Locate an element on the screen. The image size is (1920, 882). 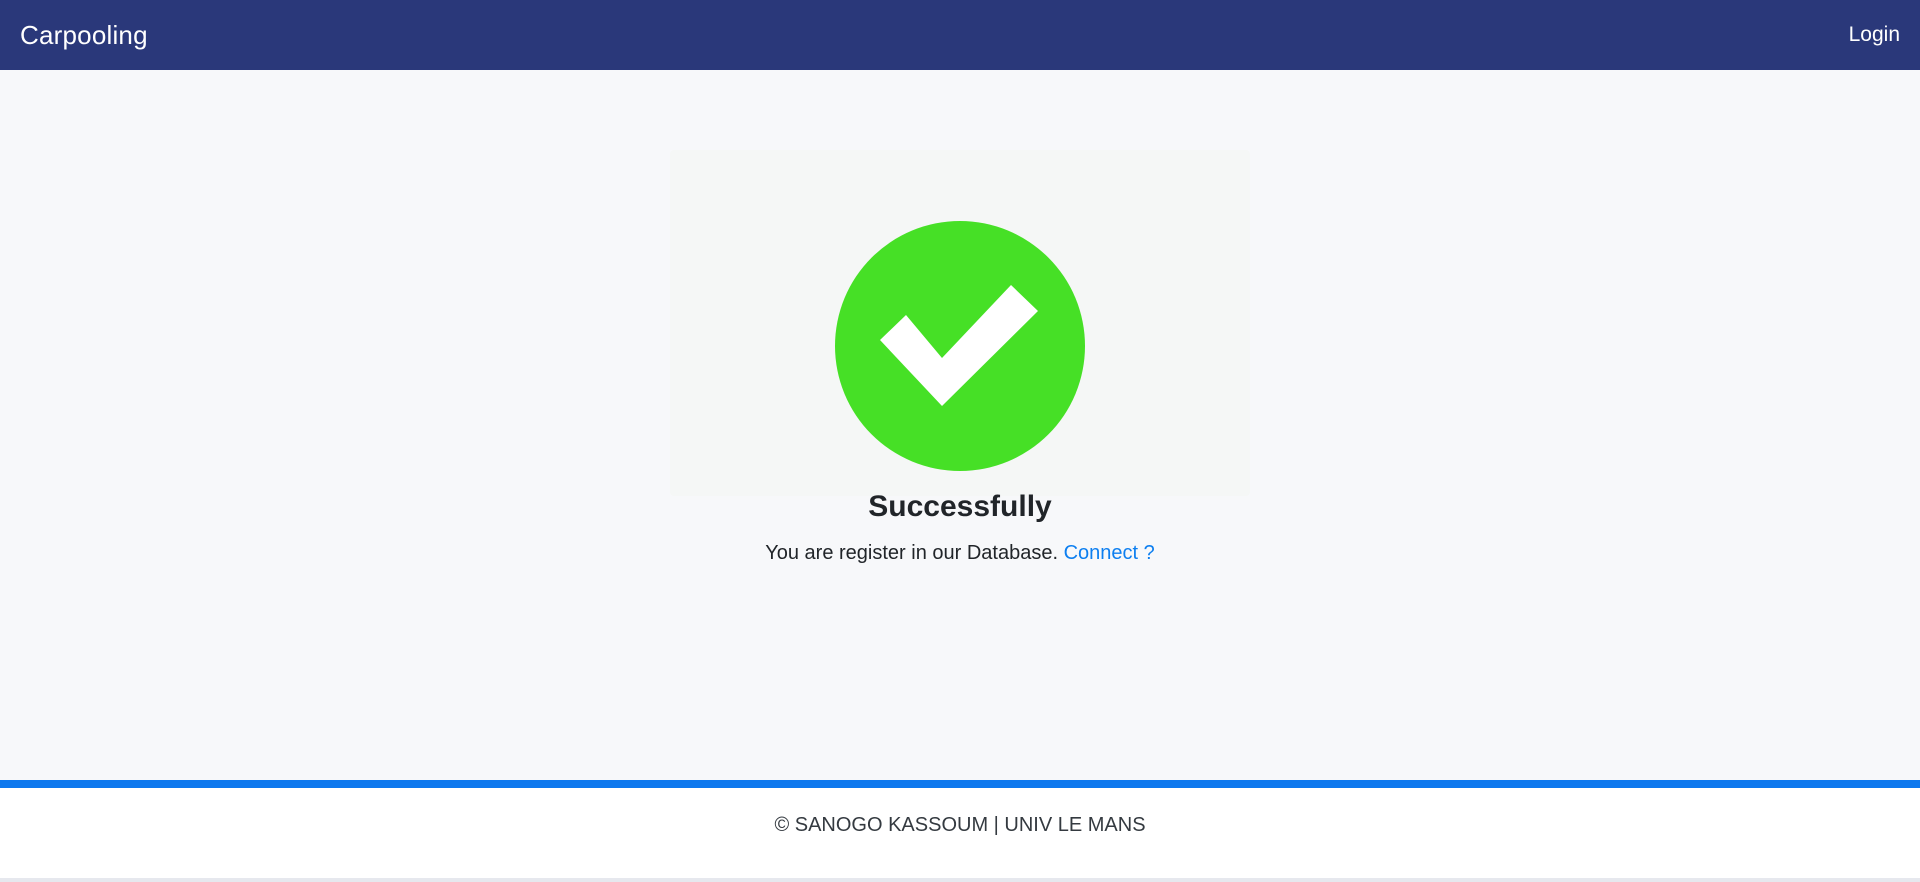
check-circle-icon is located at coordinates (960, 346).